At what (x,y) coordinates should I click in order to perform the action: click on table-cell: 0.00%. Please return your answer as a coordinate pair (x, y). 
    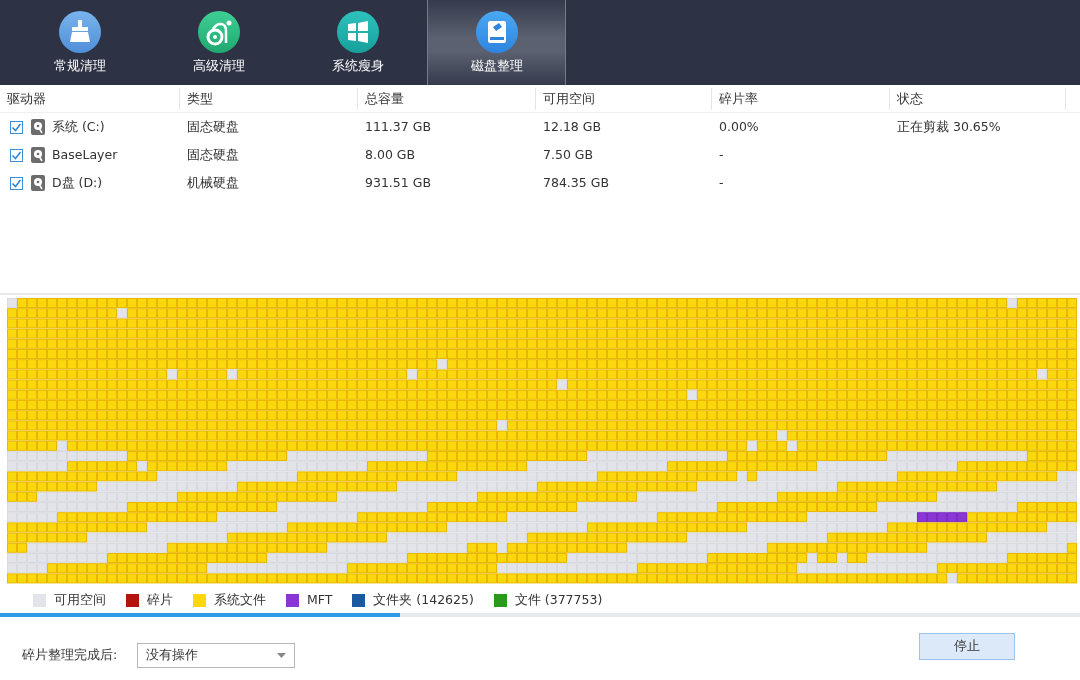
    Looking at the image, I should click on (739, 126).